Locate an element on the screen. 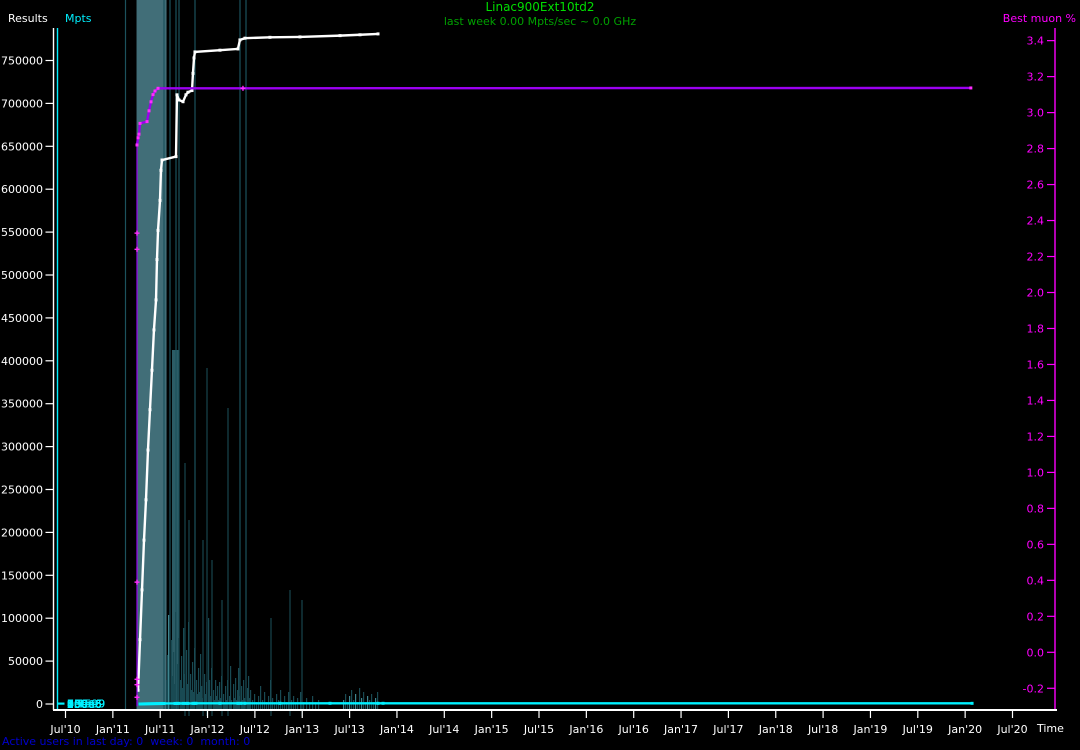  results-tick-label: 400000 is located at coordinates (22, 361).